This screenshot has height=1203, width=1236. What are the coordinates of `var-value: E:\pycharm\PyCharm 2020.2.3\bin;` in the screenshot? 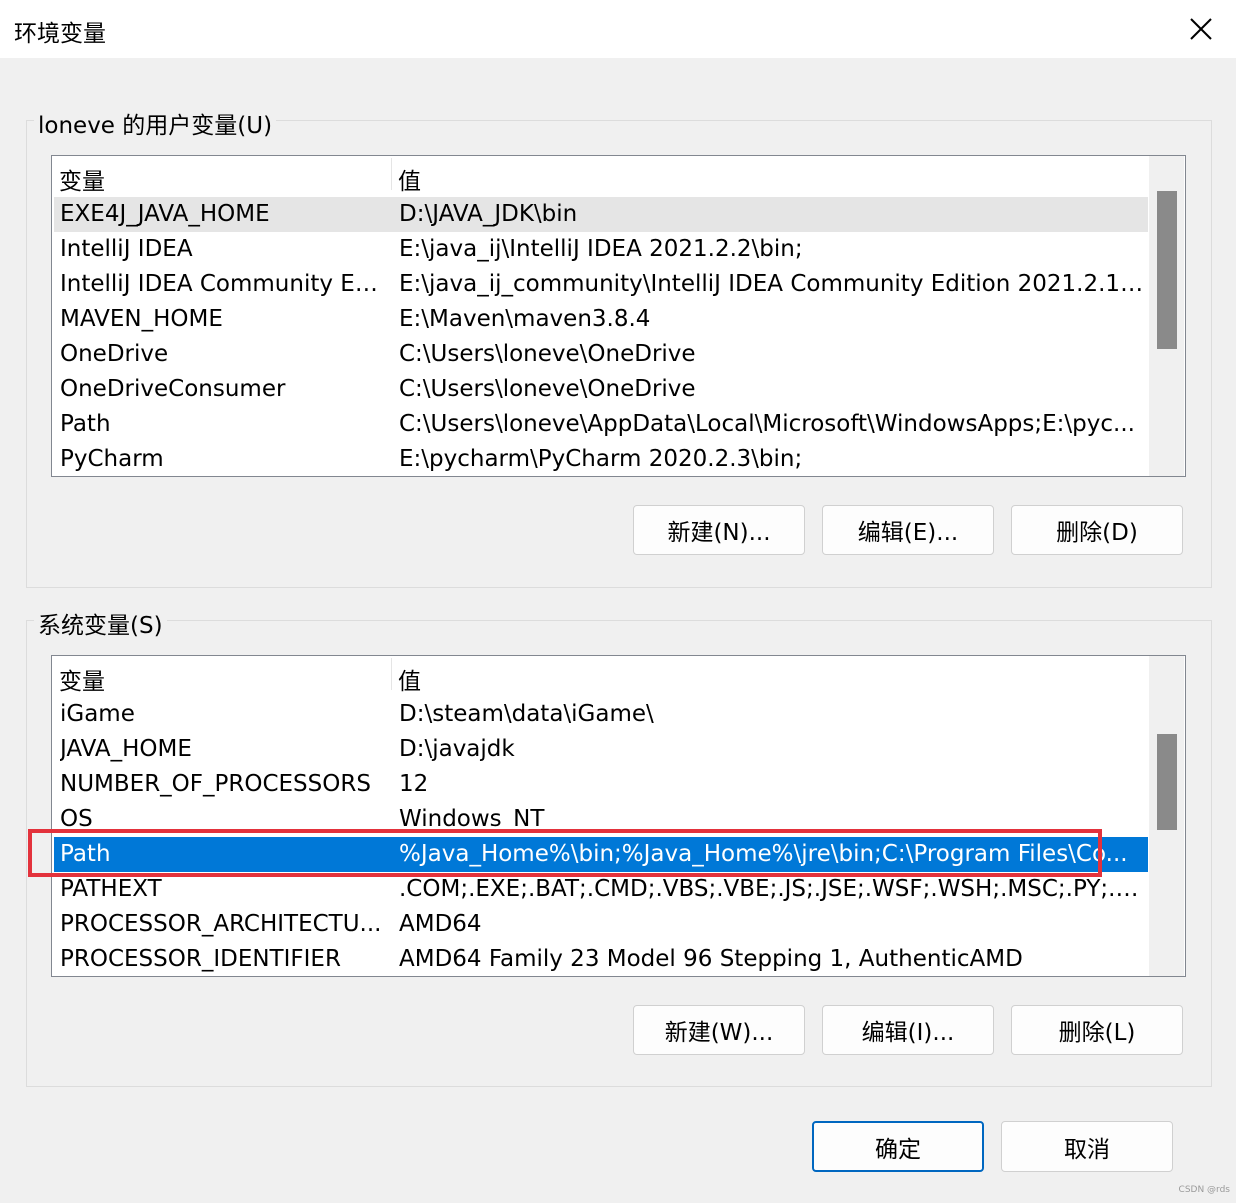 It's located at (601, 459).